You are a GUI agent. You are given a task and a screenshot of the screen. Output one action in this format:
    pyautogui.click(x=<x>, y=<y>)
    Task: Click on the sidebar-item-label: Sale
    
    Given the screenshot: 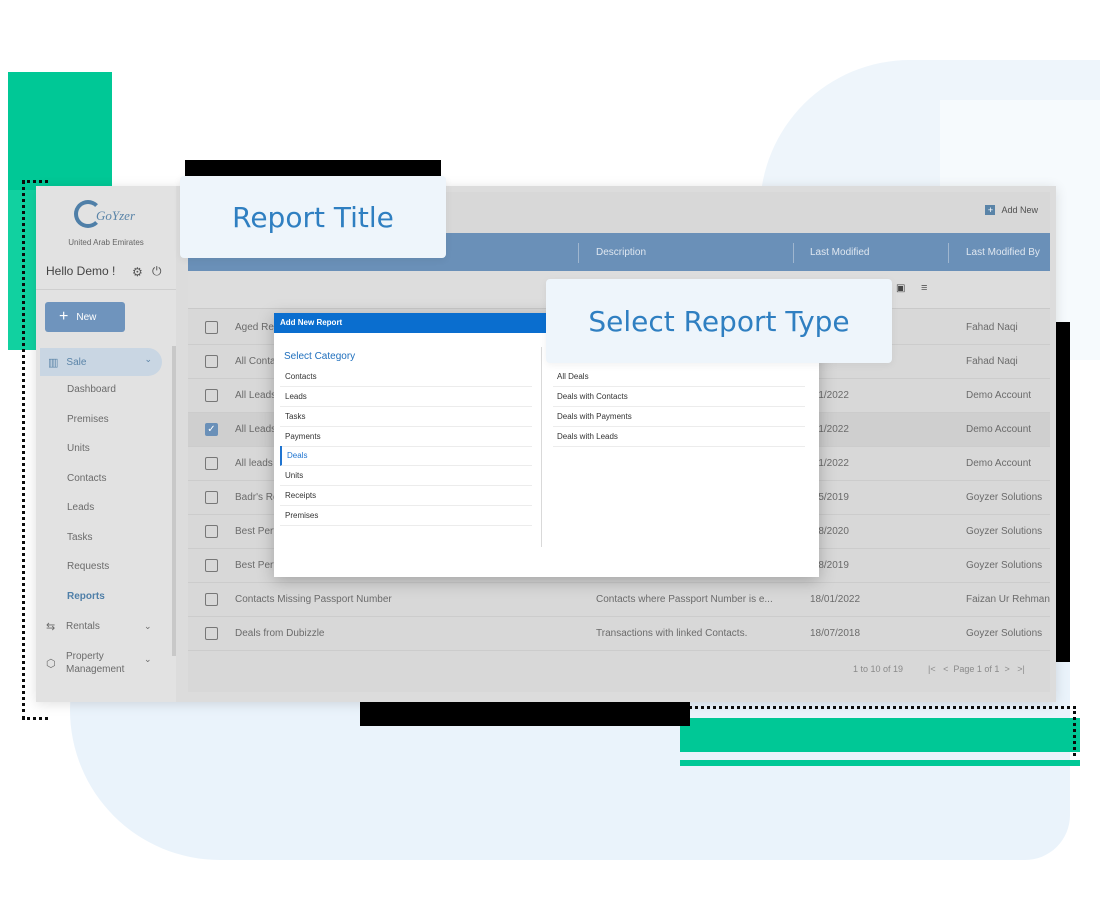 What is the action you would take?
    pyautogui.click(x=76, y=362)
    